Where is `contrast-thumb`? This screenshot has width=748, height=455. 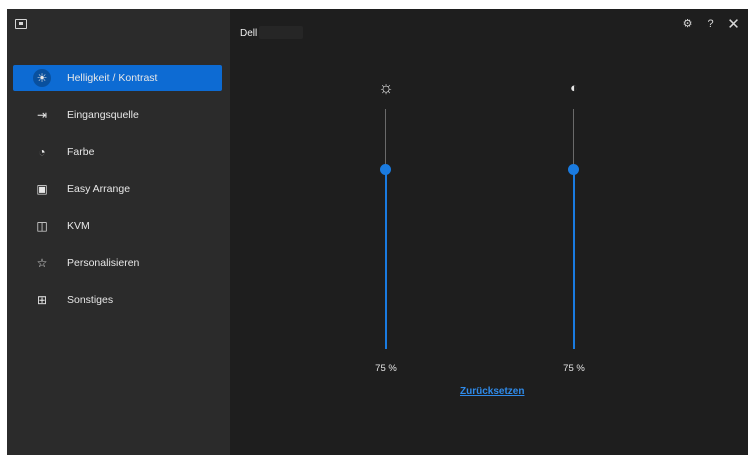 contrast-thumb is located at coordinates (573, 169).